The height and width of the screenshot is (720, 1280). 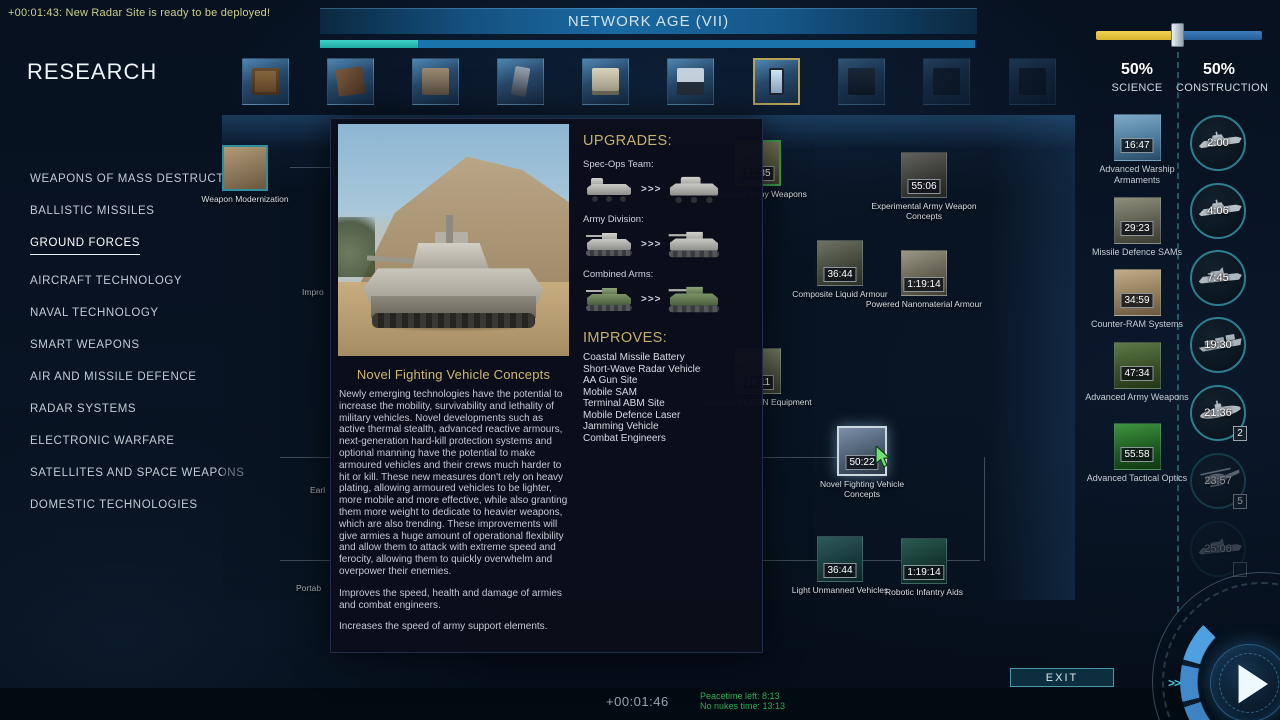 I want to click on deploy-timer-submarine: 21:36 2, so click(x=1218, y=413).